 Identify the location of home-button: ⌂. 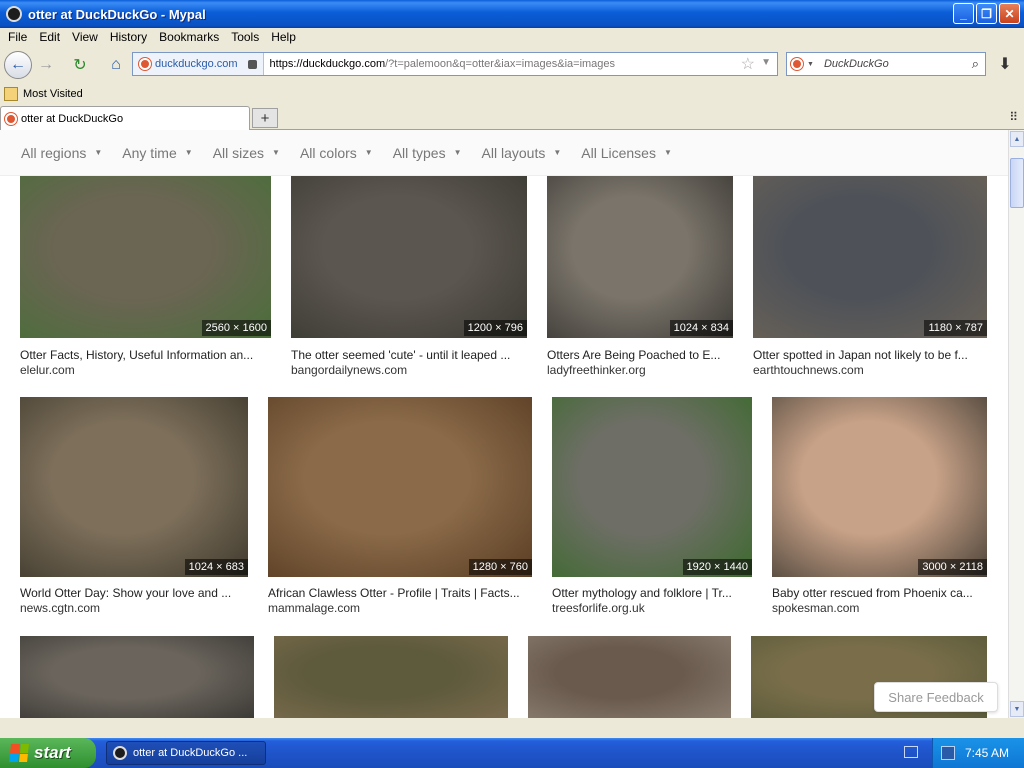
(116, 65).